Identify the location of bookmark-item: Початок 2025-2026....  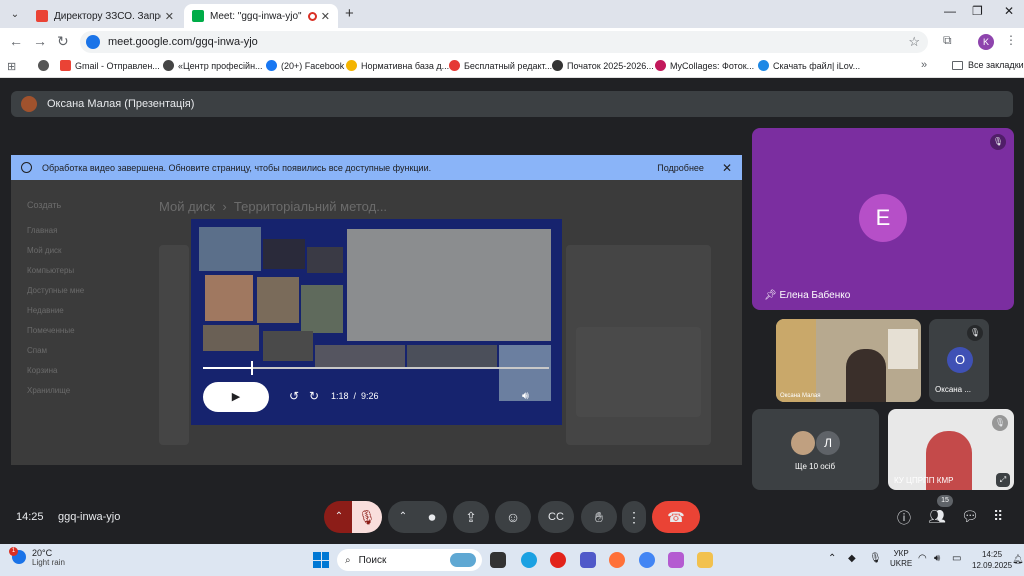
(603, 65).